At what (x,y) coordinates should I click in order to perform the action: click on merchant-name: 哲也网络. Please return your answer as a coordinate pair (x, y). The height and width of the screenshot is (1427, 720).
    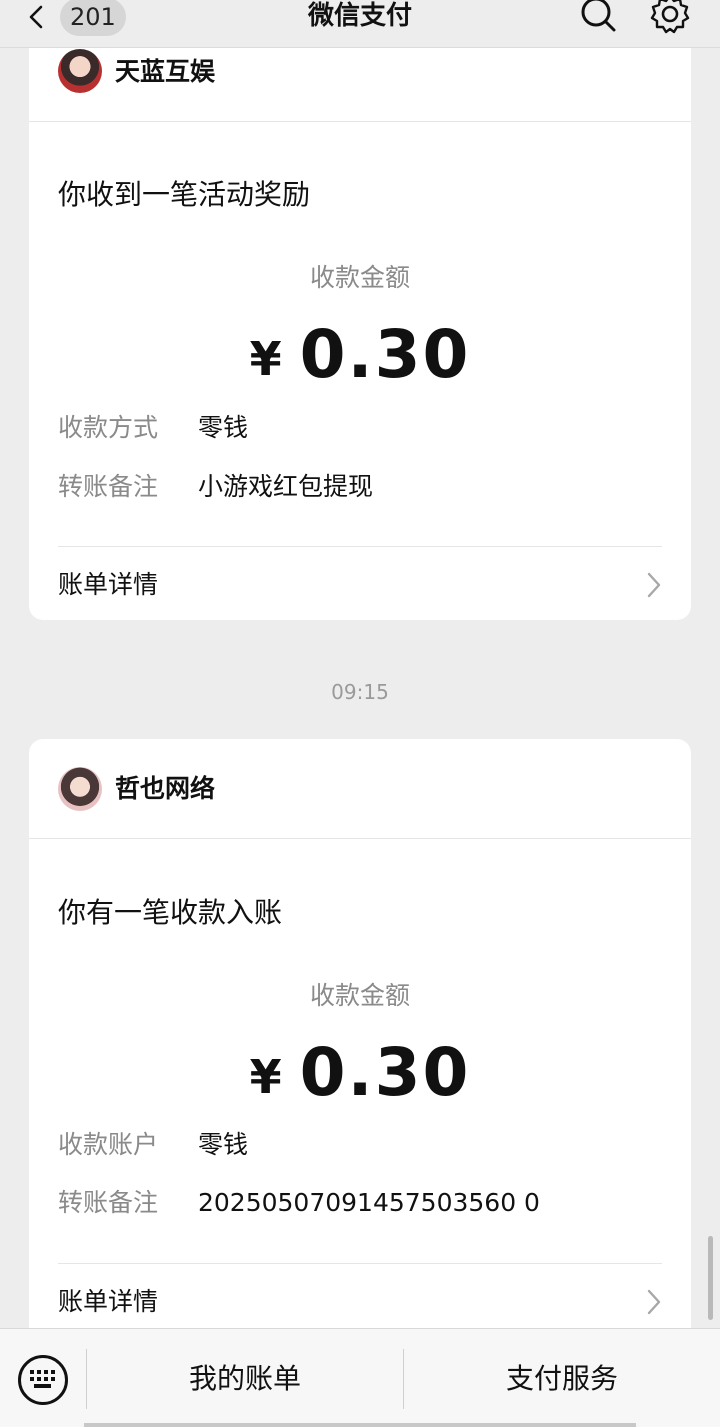
    Looking at the image, I should click on (165, 788).